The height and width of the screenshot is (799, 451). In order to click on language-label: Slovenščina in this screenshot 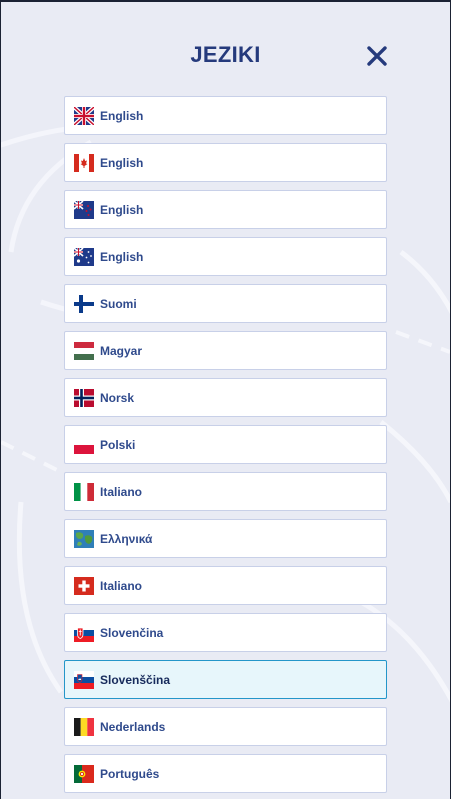, I will do `click(135, 679)`.